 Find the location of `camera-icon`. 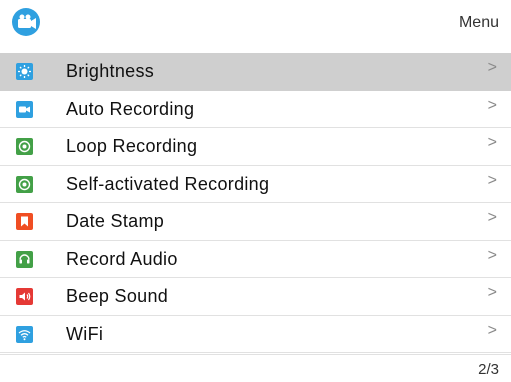

camera-icon is located at coordinates (26, 22).